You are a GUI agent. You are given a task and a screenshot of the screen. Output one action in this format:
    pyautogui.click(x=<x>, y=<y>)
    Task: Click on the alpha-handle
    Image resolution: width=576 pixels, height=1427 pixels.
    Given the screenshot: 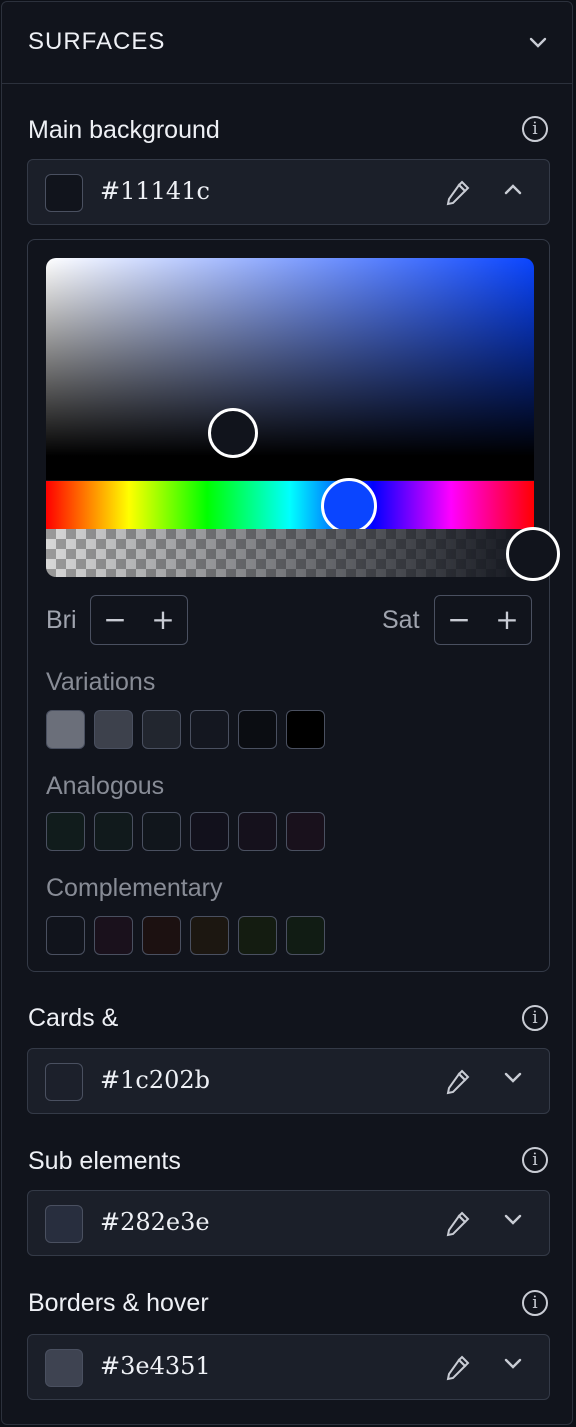 What is the action you would take?
    pyautogui.click(x=533, y=554)
    